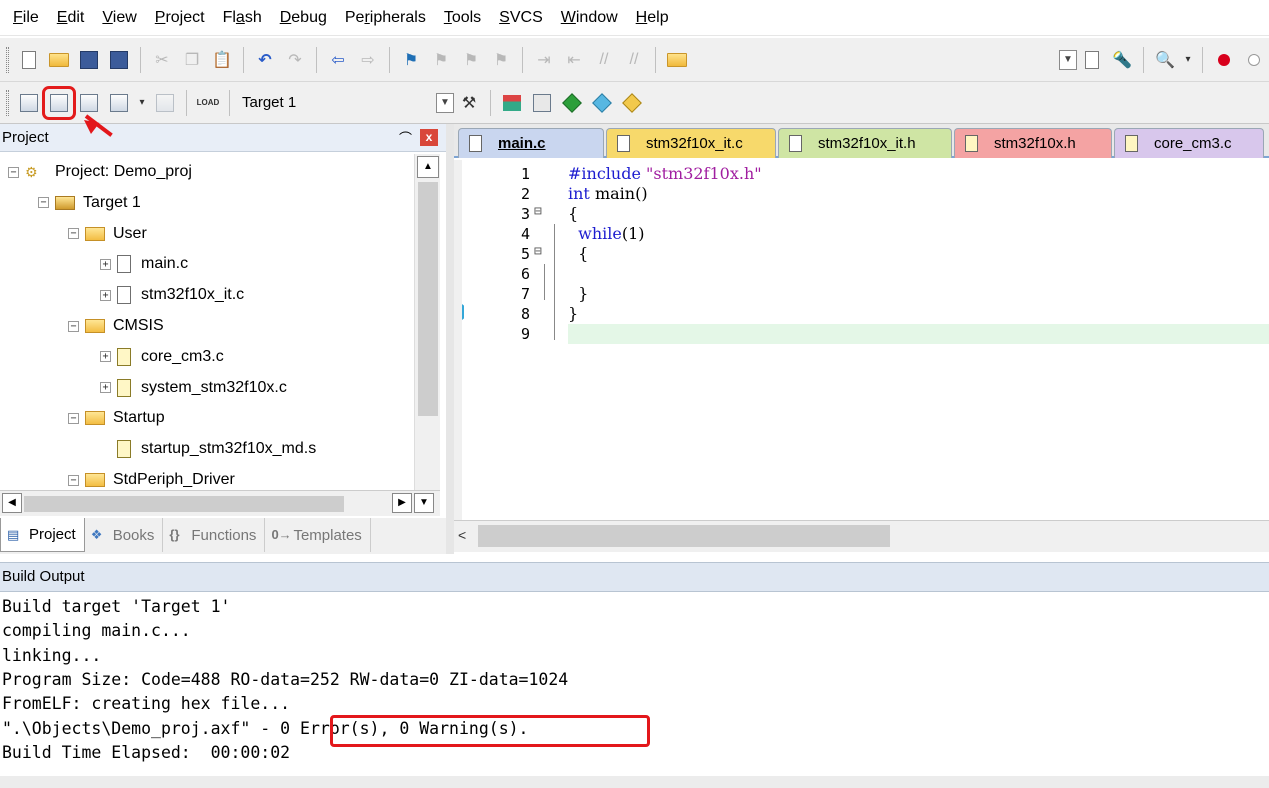  What do you see at coordinates (634, 60) in the screenshot?
I see `uncomment-button: //` at bounding box center [634, 60].